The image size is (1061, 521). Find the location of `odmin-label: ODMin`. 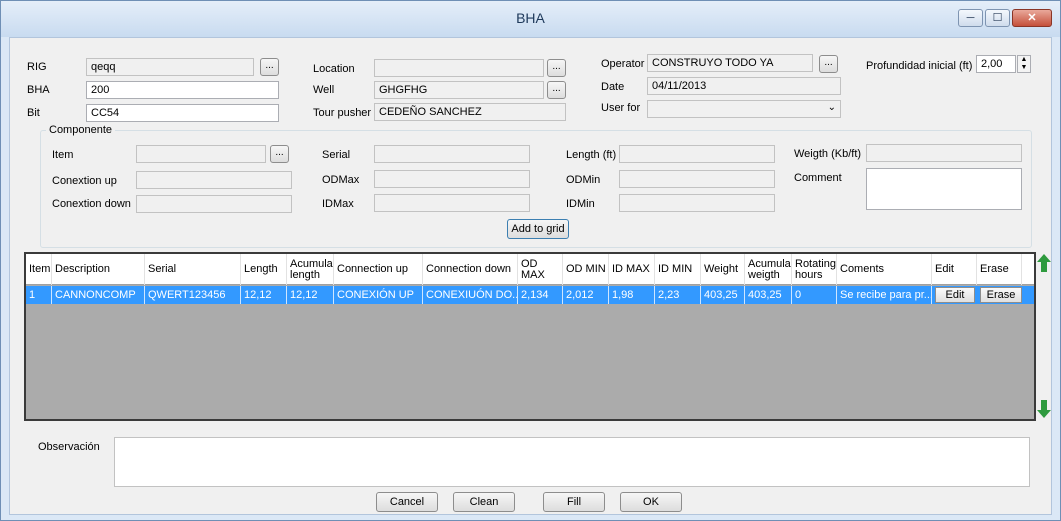

odmin-label: ODMin is located at coordinates (583, 180).